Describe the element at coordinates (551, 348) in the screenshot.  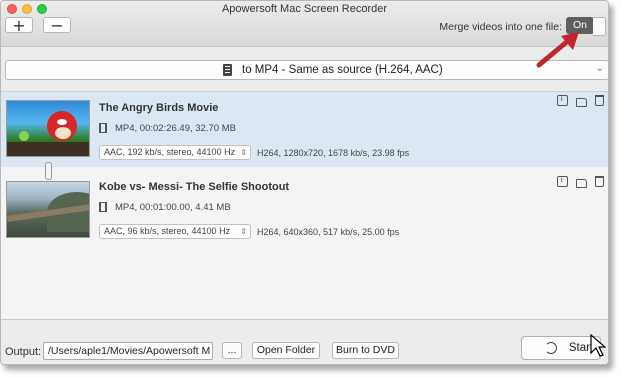
I see `refresh-icon` at that location.